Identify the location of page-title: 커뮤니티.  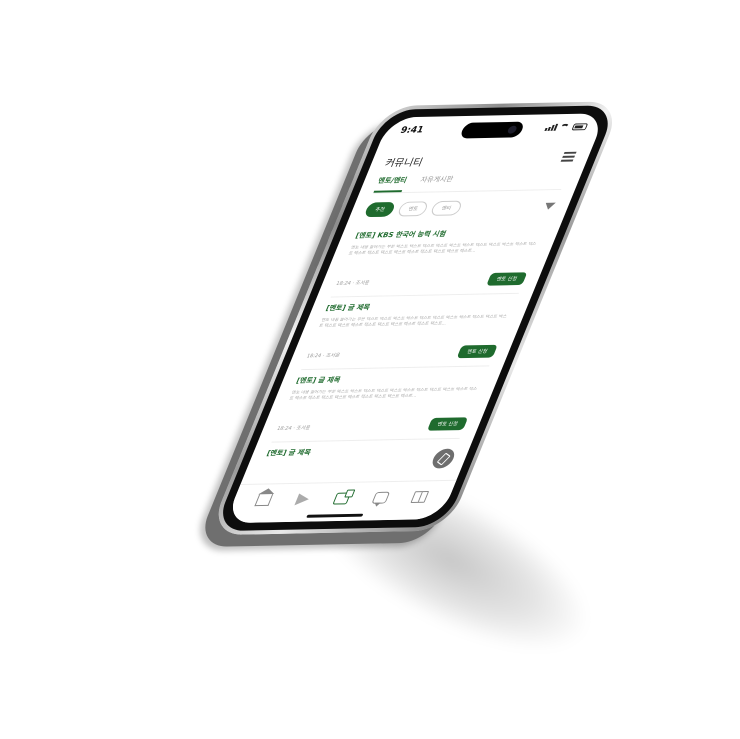
(404, 163).